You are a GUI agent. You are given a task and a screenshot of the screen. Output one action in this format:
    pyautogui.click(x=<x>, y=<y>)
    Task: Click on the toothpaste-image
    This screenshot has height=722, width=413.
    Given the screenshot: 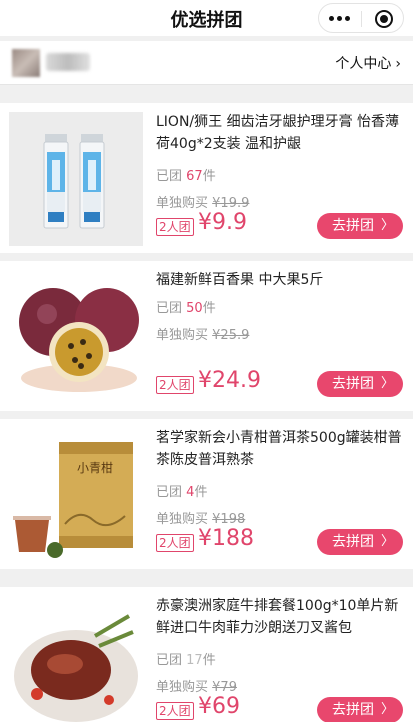 What is the action you would take?
    pyautogui.click(x=76, y=179)
    